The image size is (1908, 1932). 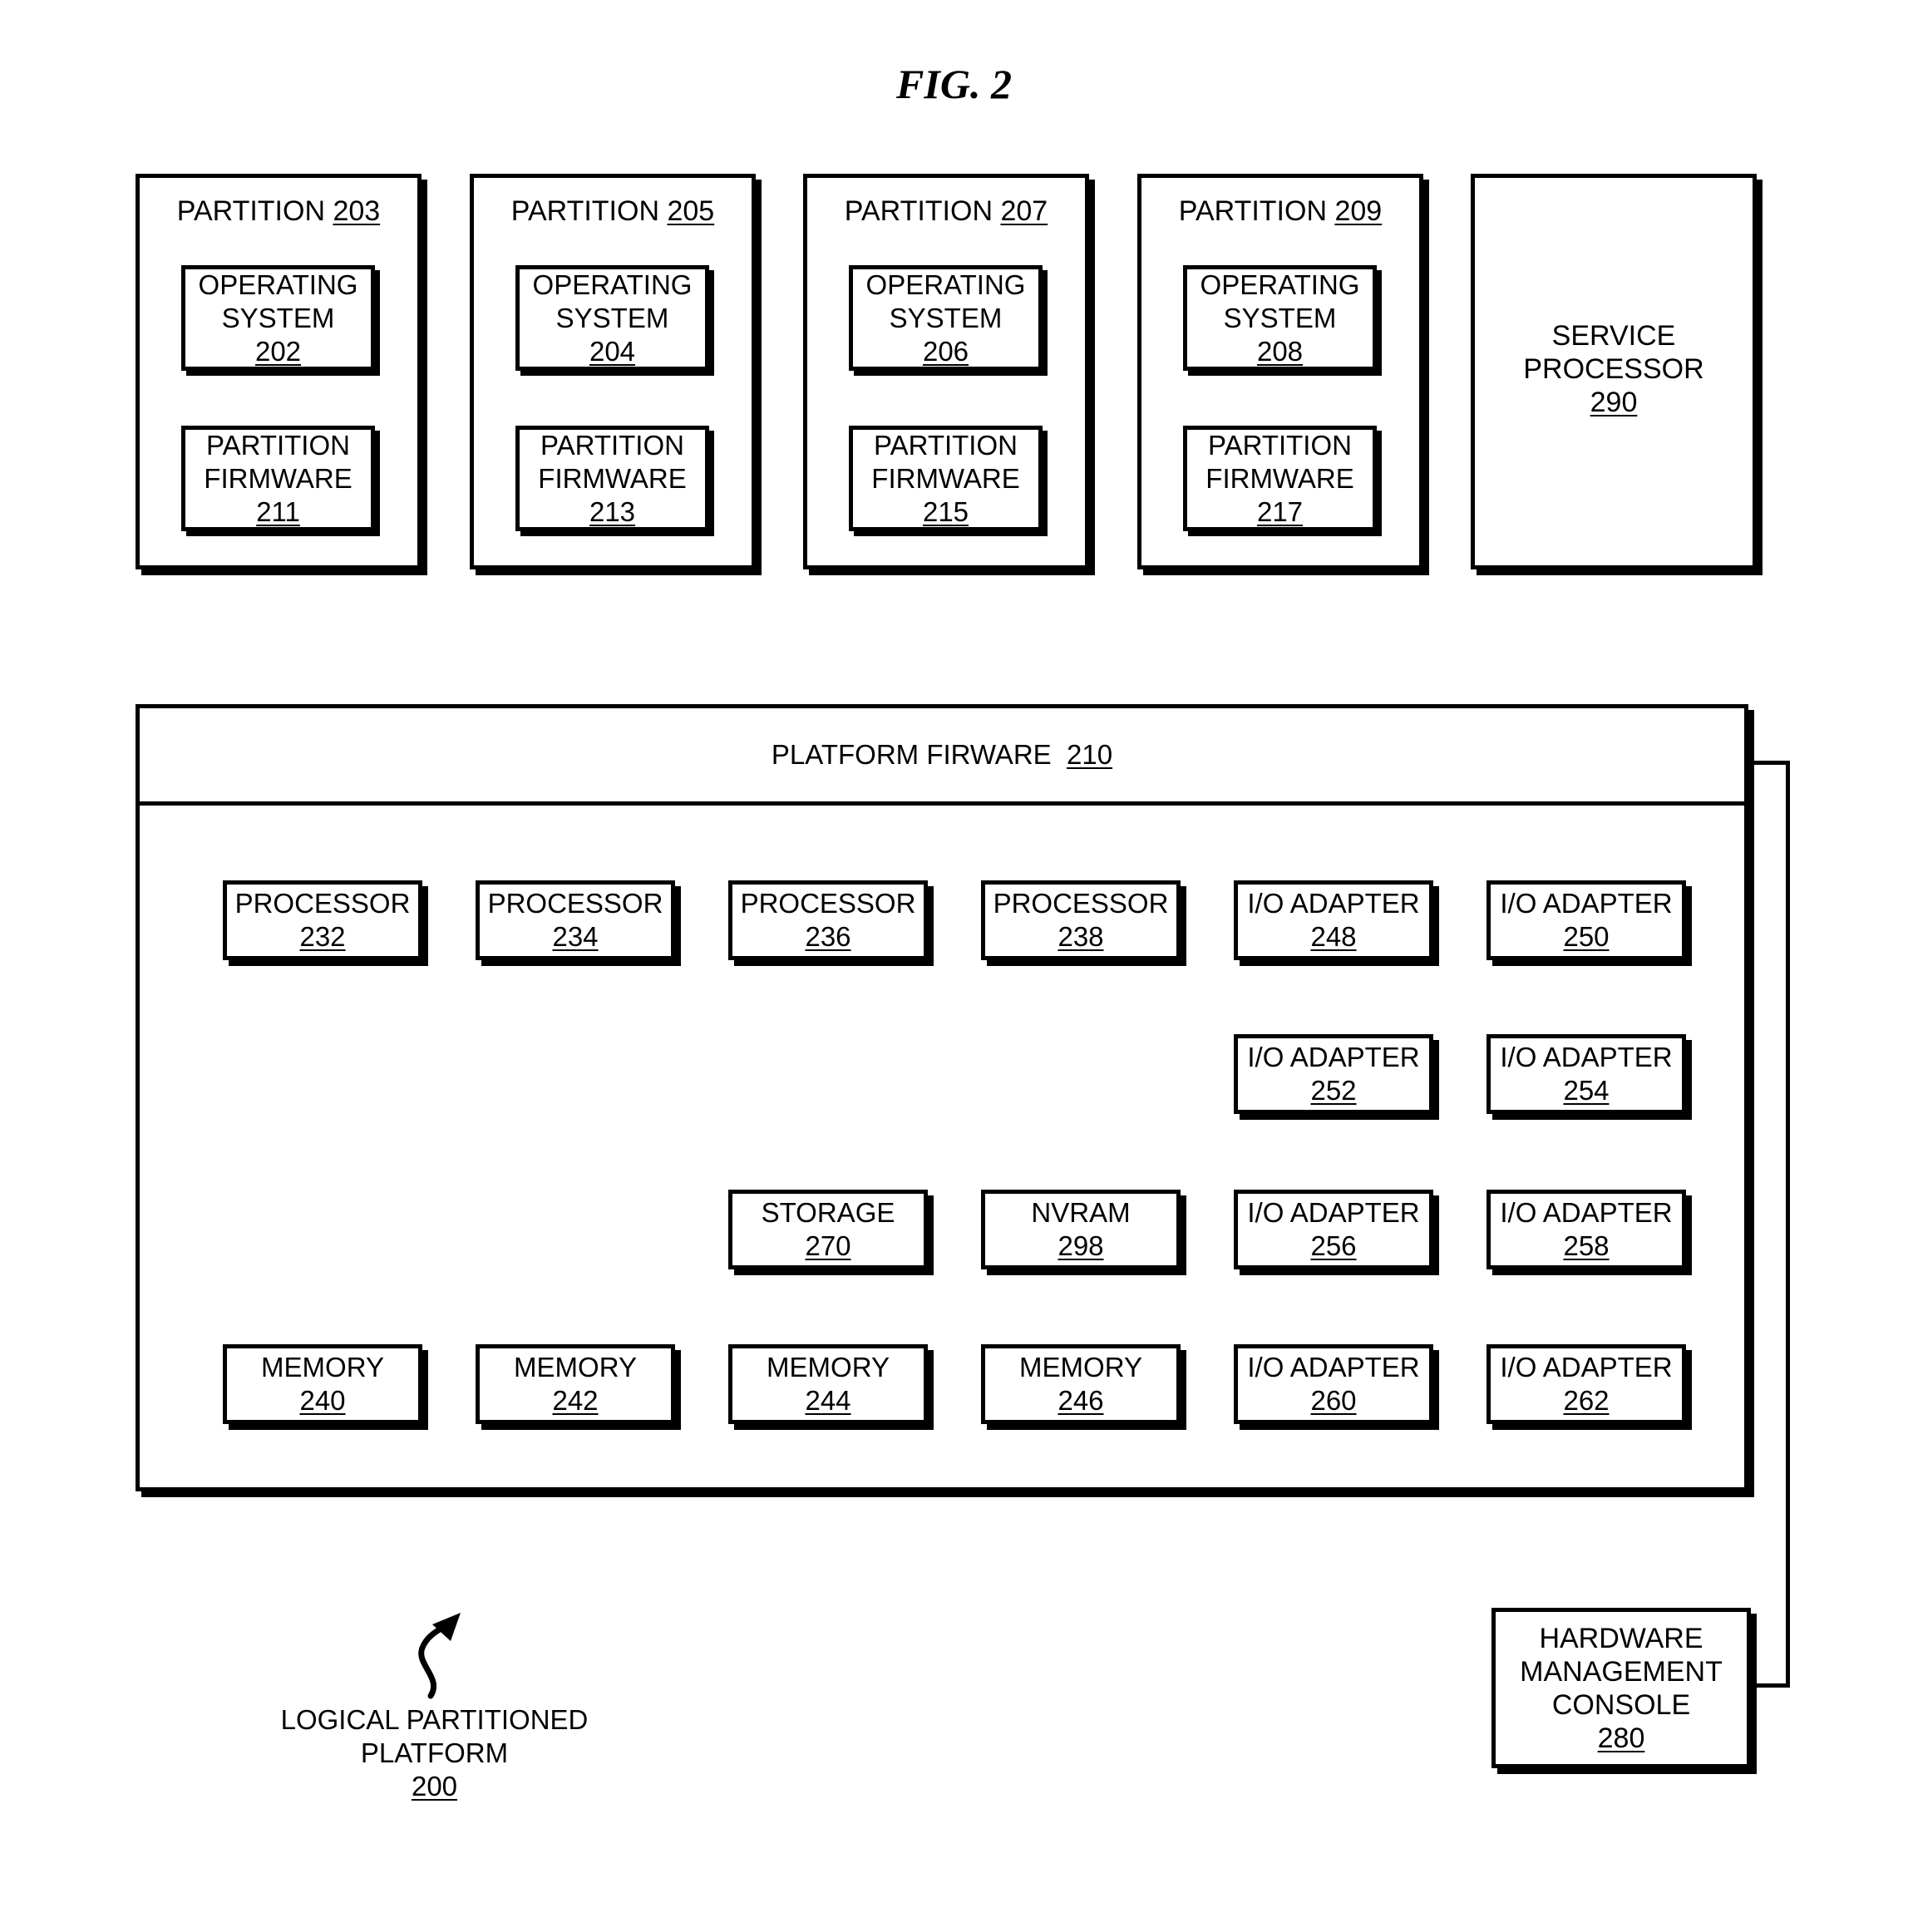 I want to click on io-adapter-box: I/O ADAPTER 250, so click(x=1586, y=920).